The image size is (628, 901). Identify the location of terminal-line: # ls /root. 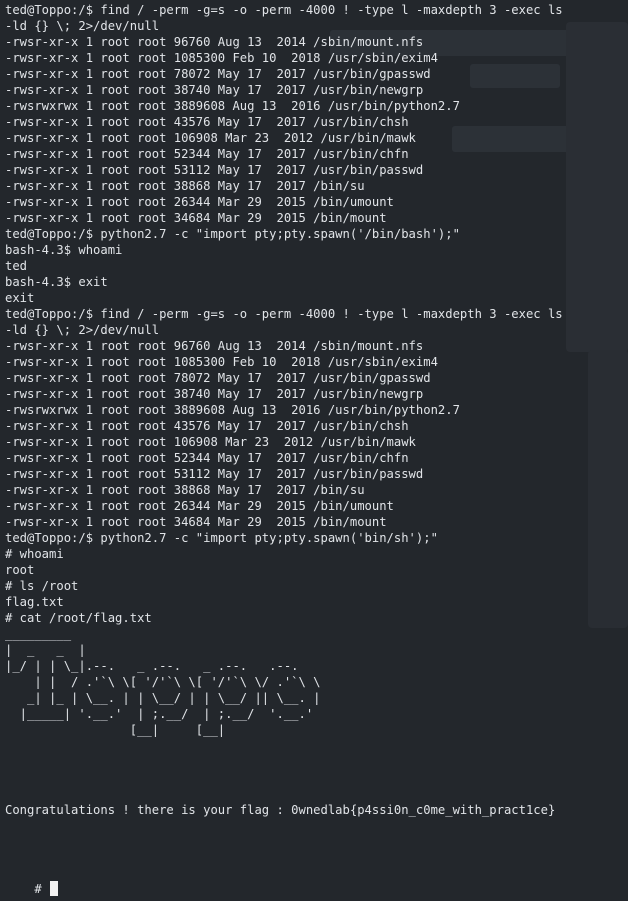
(42, 586).